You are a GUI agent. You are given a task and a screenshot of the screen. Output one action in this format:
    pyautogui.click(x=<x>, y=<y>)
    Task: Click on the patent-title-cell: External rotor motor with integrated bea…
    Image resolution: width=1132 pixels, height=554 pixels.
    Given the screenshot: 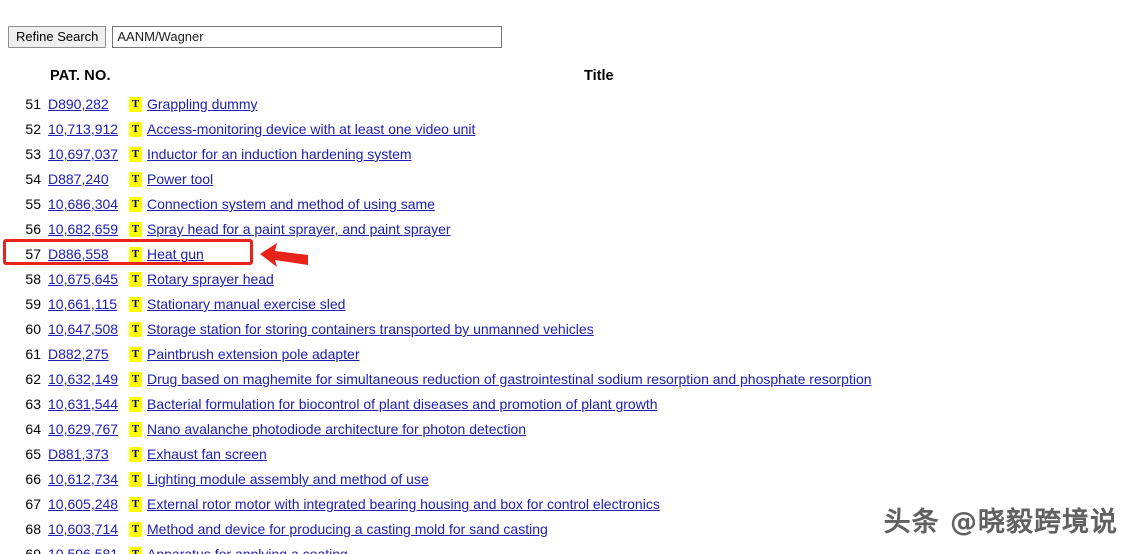 What is the action you would take?
    pyautogui.click(x=403, y=504)
    